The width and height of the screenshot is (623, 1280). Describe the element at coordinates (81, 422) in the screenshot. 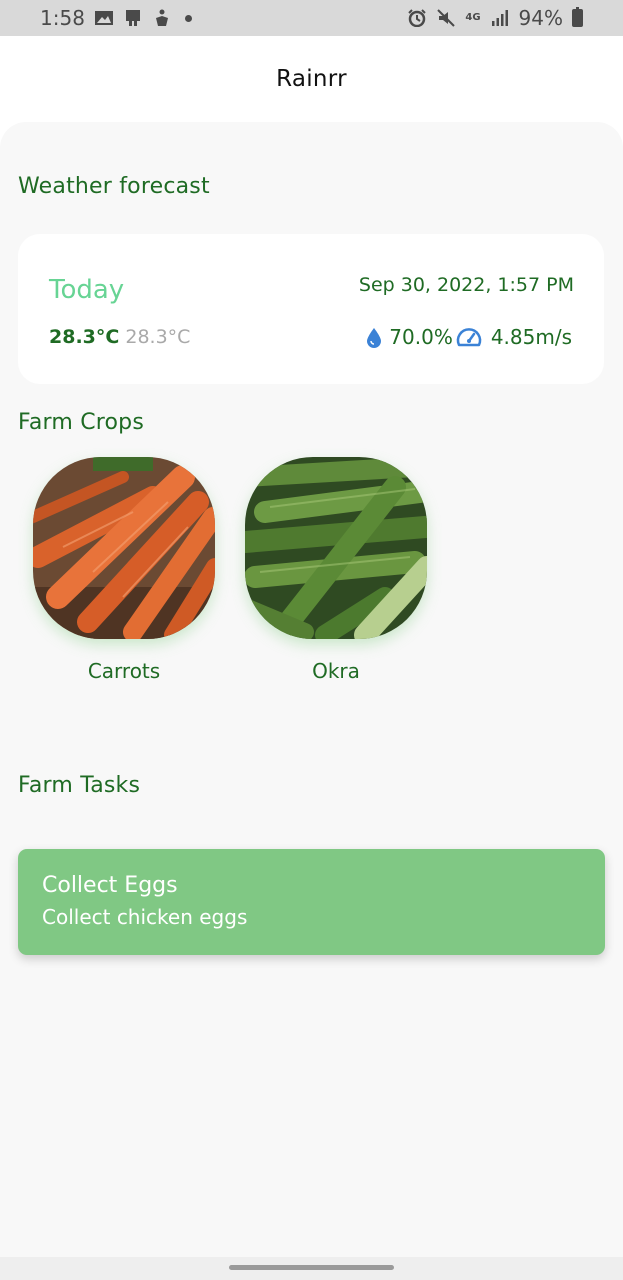

I see `crops-section-title: Farm Crops` at that location.